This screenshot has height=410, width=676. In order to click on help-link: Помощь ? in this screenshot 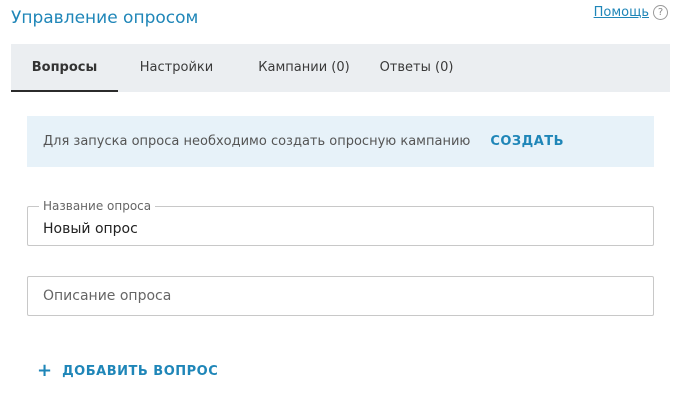, I will do `click(631, 12)`.